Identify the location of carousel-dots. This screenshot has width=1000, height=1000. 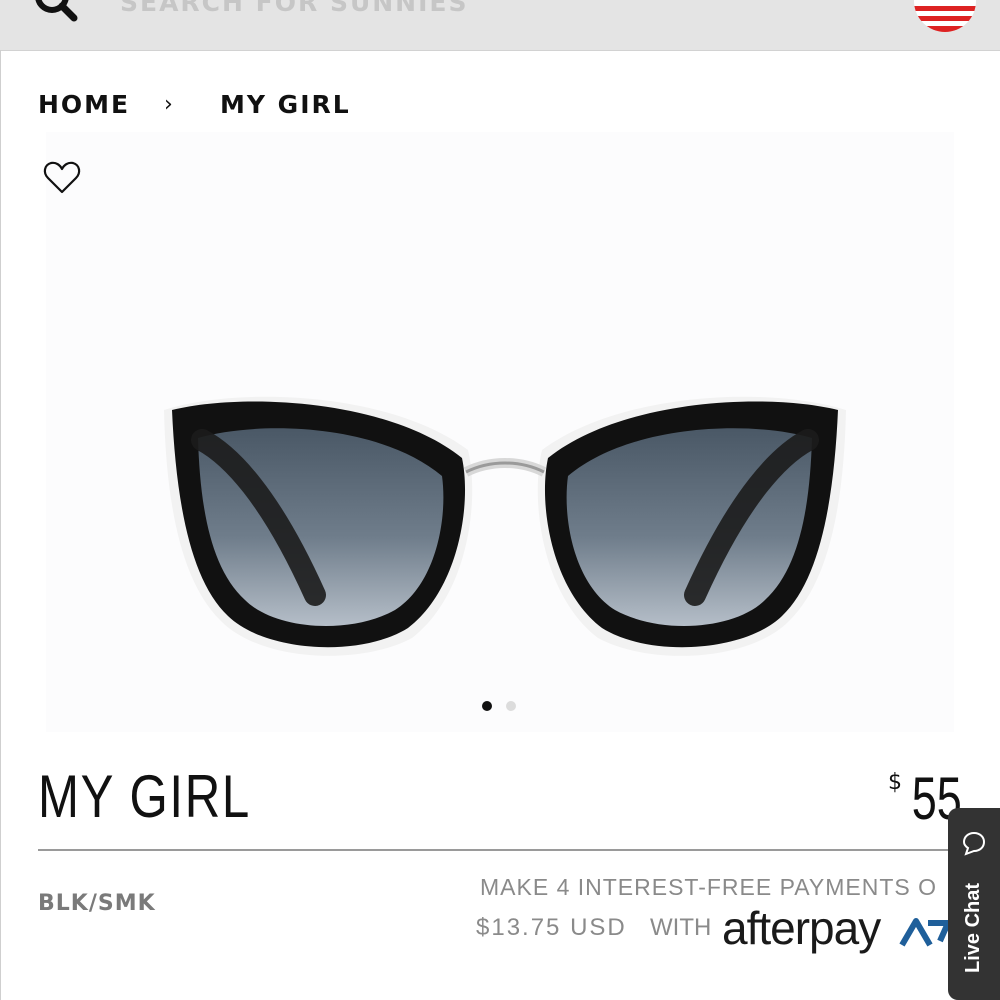
(502, 707).